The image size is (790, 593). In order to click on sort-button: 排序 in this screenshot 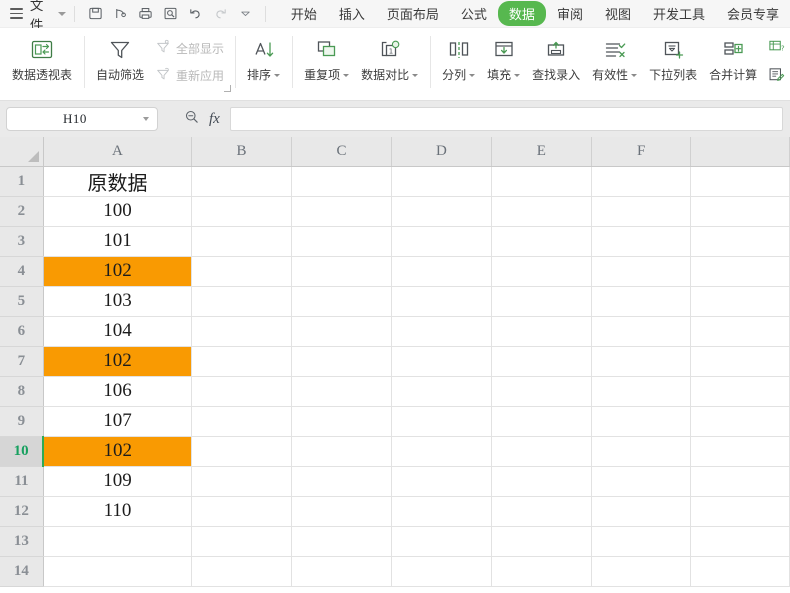, I will do `click(263, 56)`.